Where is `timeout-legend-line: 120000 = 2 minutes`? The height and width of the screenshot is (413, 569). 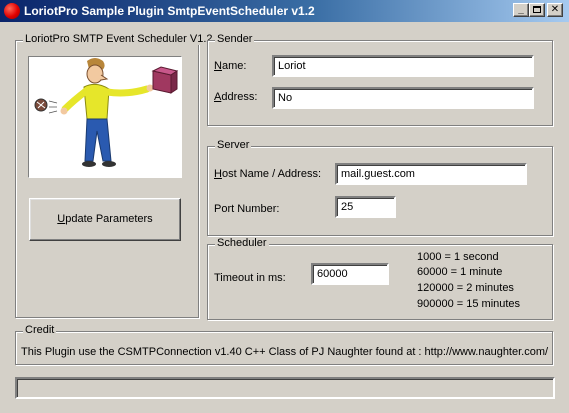 timeout-legend-line: 120000 = 2 minutes is located at coordinates (465, 288).